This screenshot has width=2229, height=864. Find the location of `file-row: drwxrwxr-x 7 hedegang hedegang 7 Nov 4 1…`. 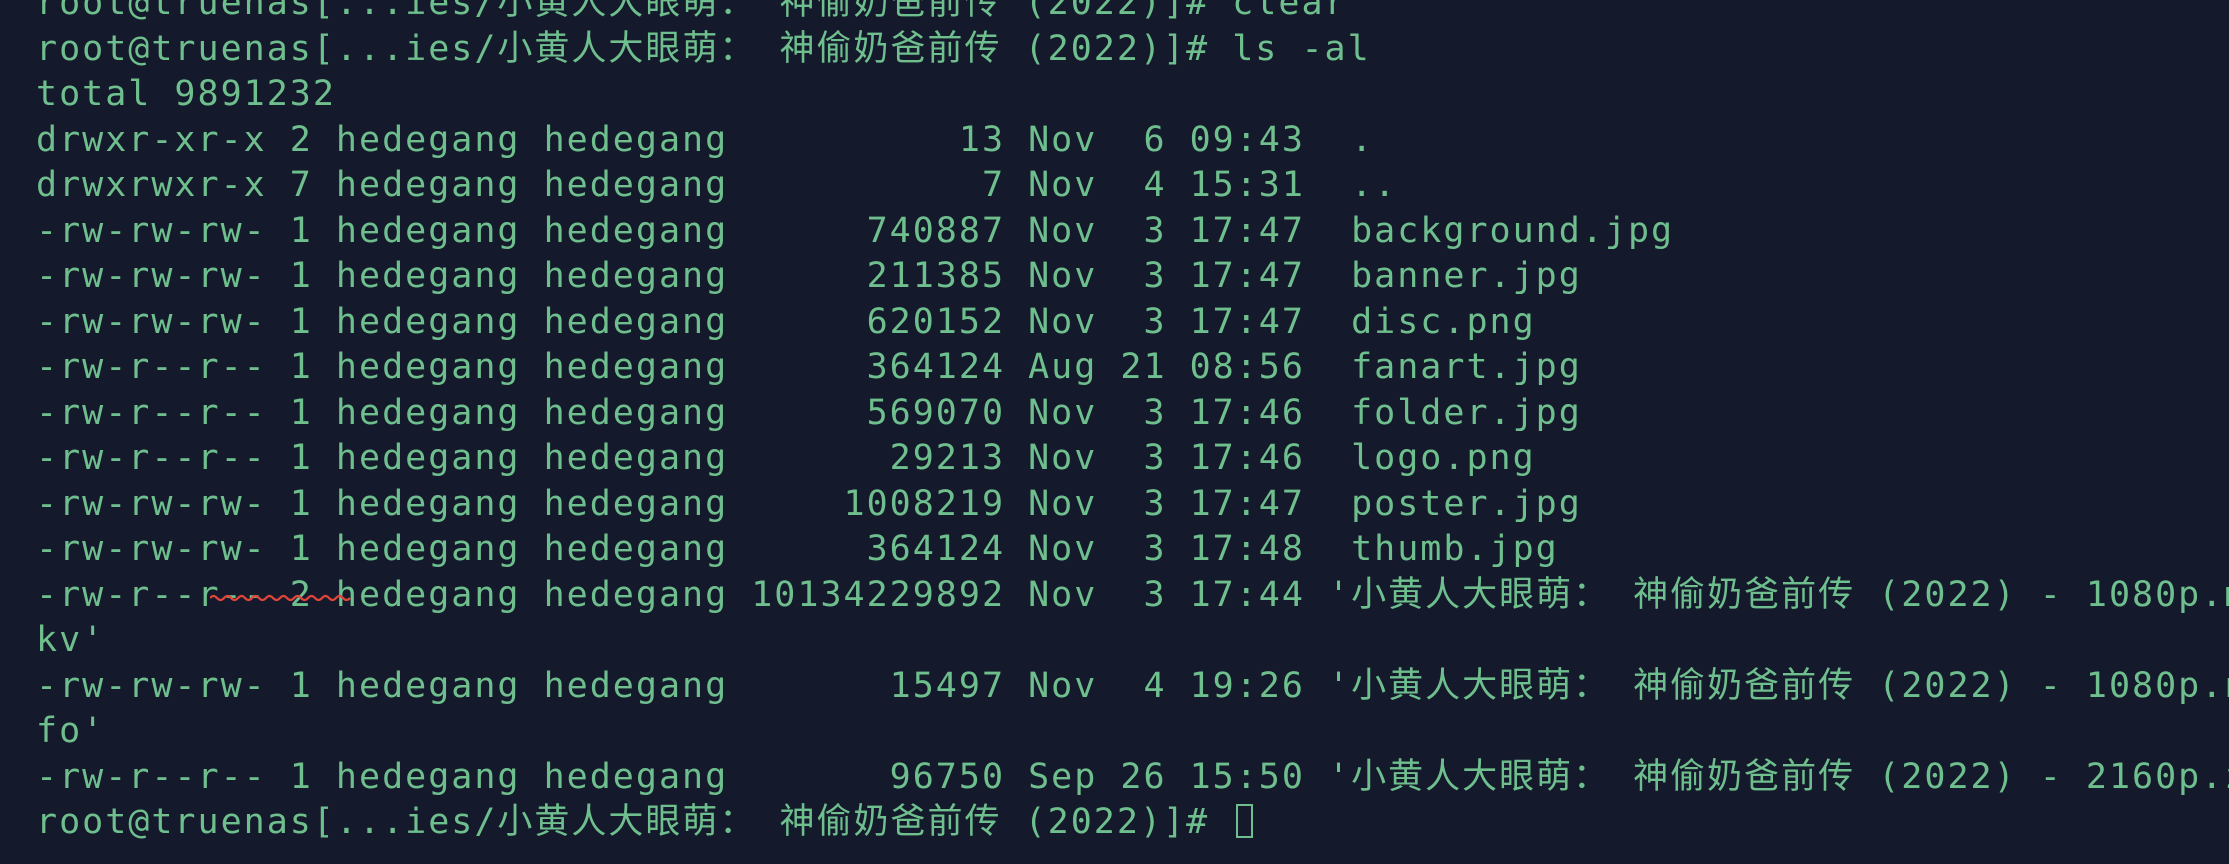

file-row: drwxrwxr-x 7 hedegang hedegang 7 Nov 4 1… is located at coordinates (717, 185).